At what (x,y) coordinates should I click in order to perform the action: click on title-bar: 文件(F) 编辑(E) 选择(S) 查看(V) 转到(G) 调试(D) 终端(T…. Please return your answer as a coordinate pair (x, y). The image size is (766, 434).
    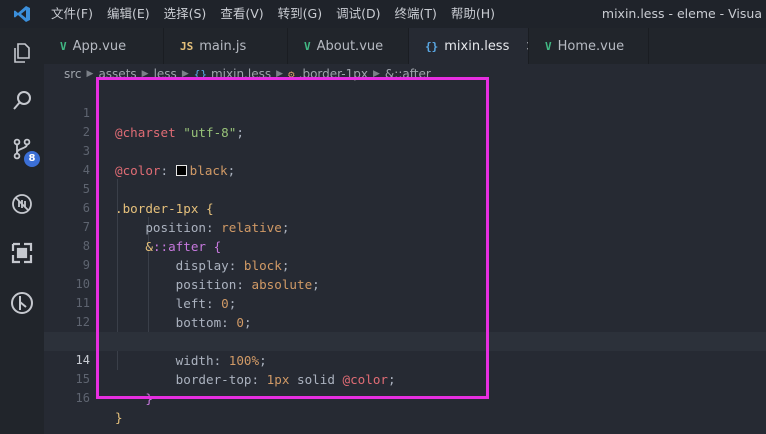
    Looking at the image, I should click on (383, 14).